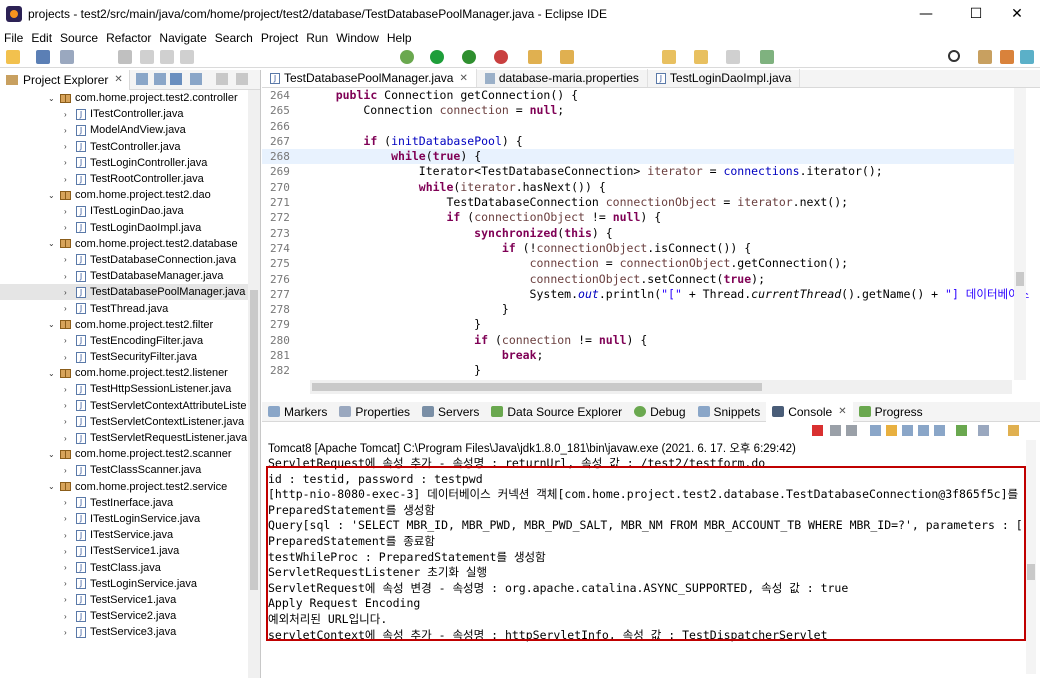  Describe the element at coordinates (182, 38) in the screenshot. I see `menu-navigate: Navigate` at that location.